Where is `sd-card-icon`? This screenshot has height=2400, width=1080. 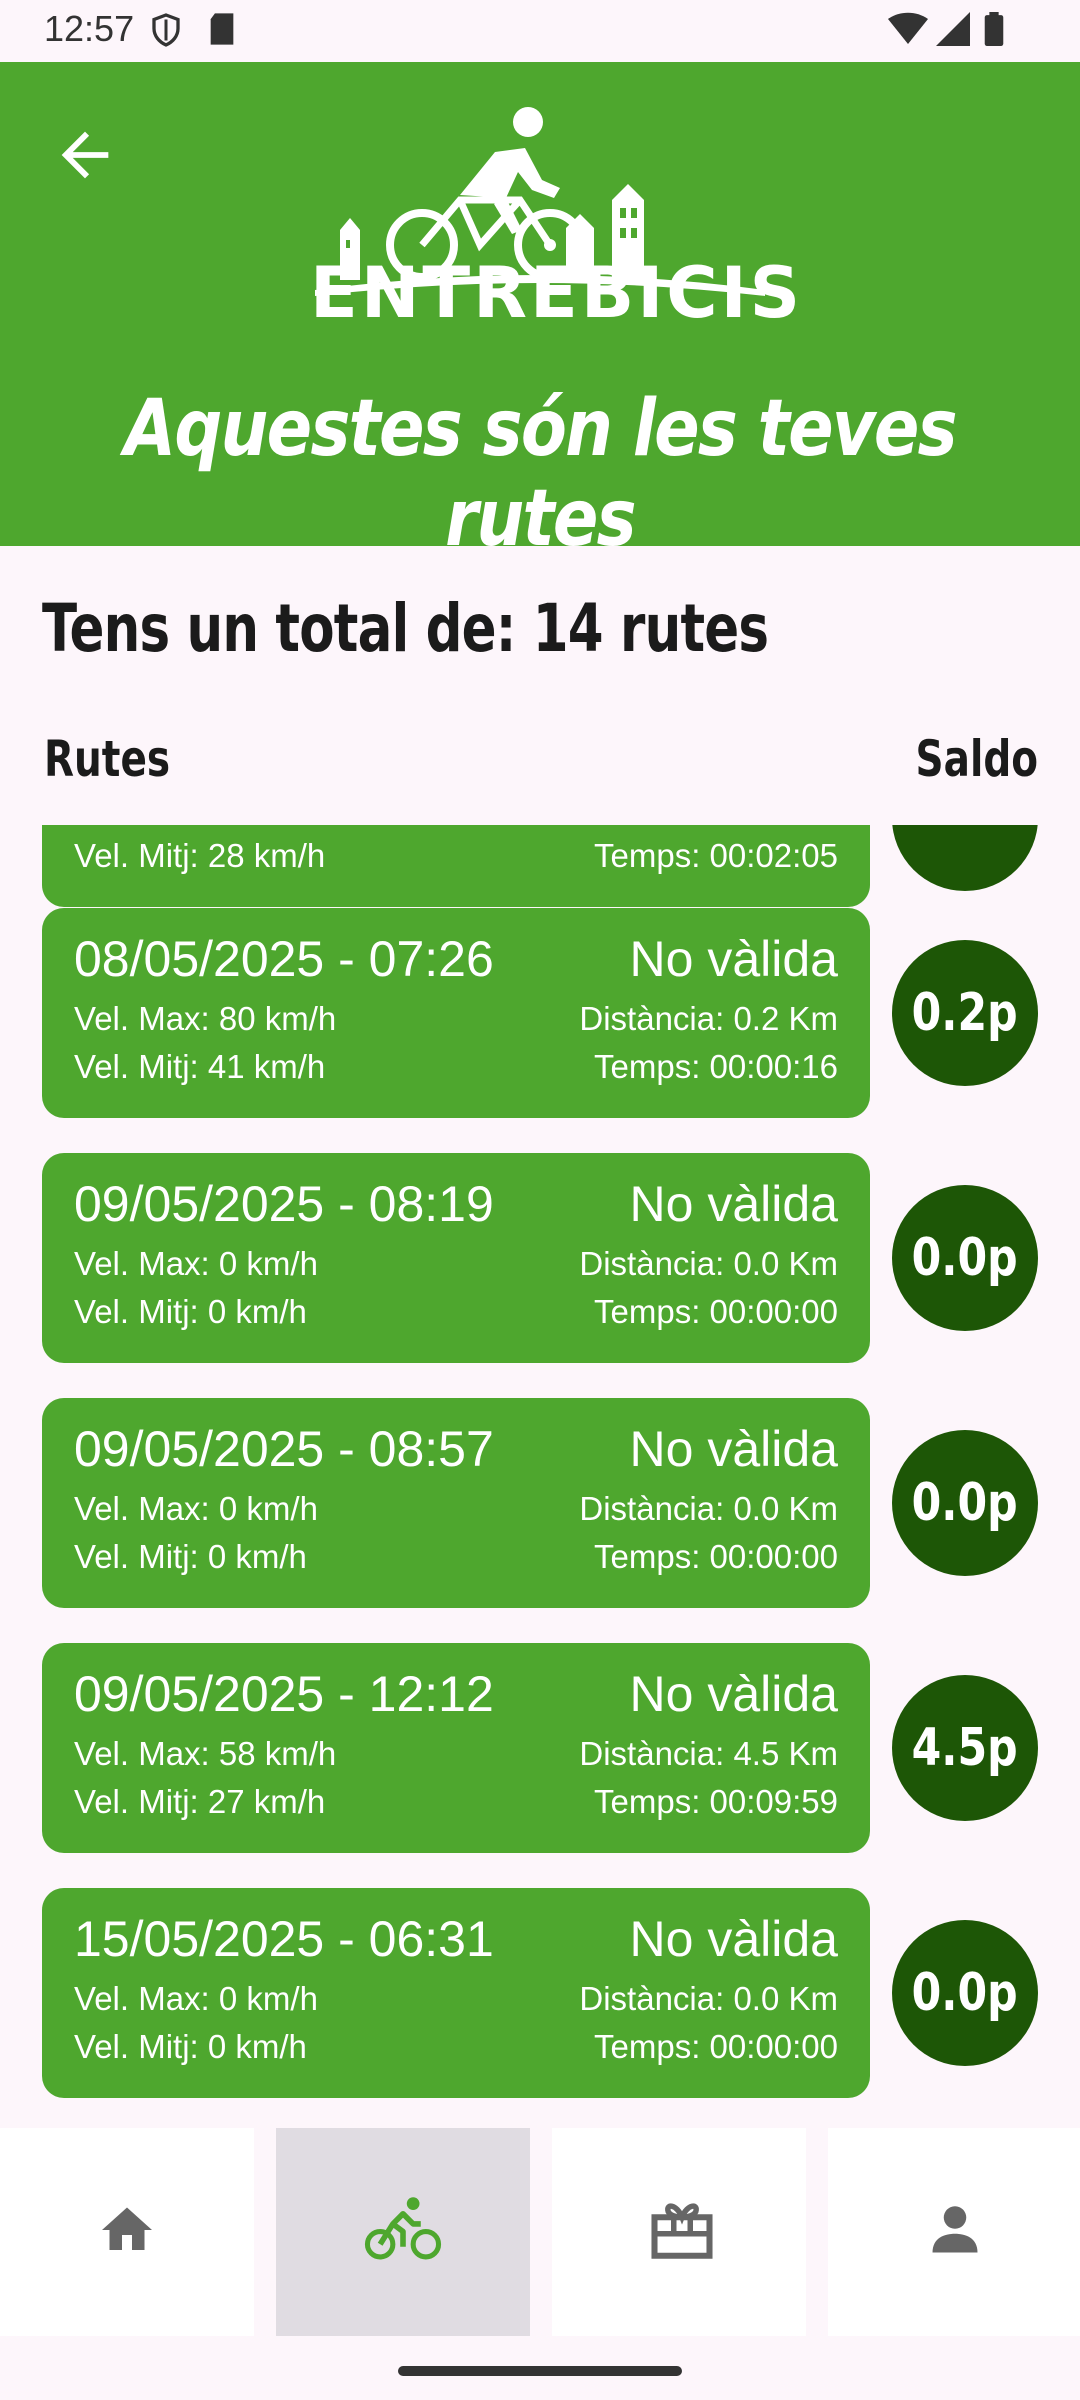 sd-card-icon is located at coordinates (222, 29).